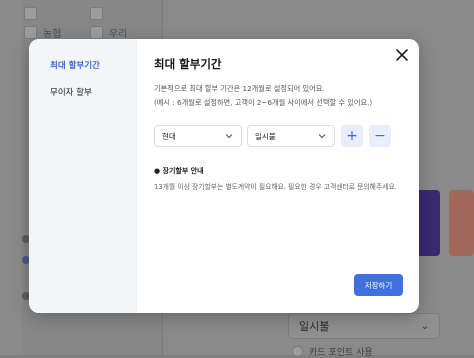  I want to click on background-checkbox-label: 농협, so click(52, 34).